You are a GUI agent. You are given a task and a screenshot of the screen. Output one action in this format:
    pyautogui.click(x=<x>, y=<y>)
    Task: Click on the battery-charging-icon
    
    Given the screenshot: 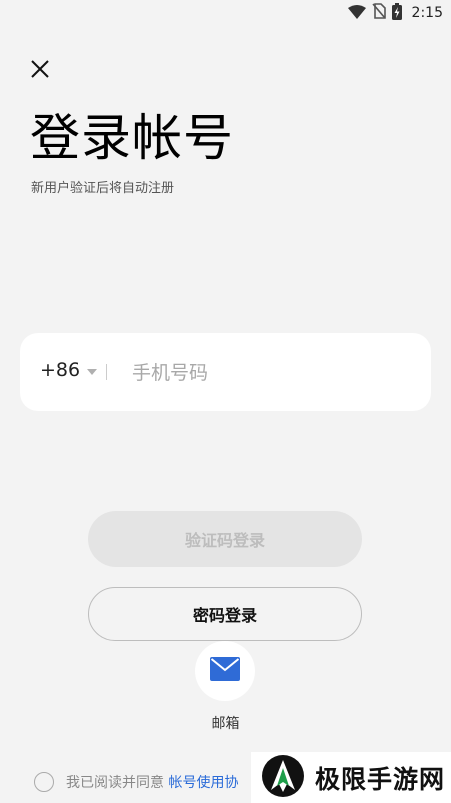 What is the action you would take?
    pyautogui.click(x=396, y=13)
    